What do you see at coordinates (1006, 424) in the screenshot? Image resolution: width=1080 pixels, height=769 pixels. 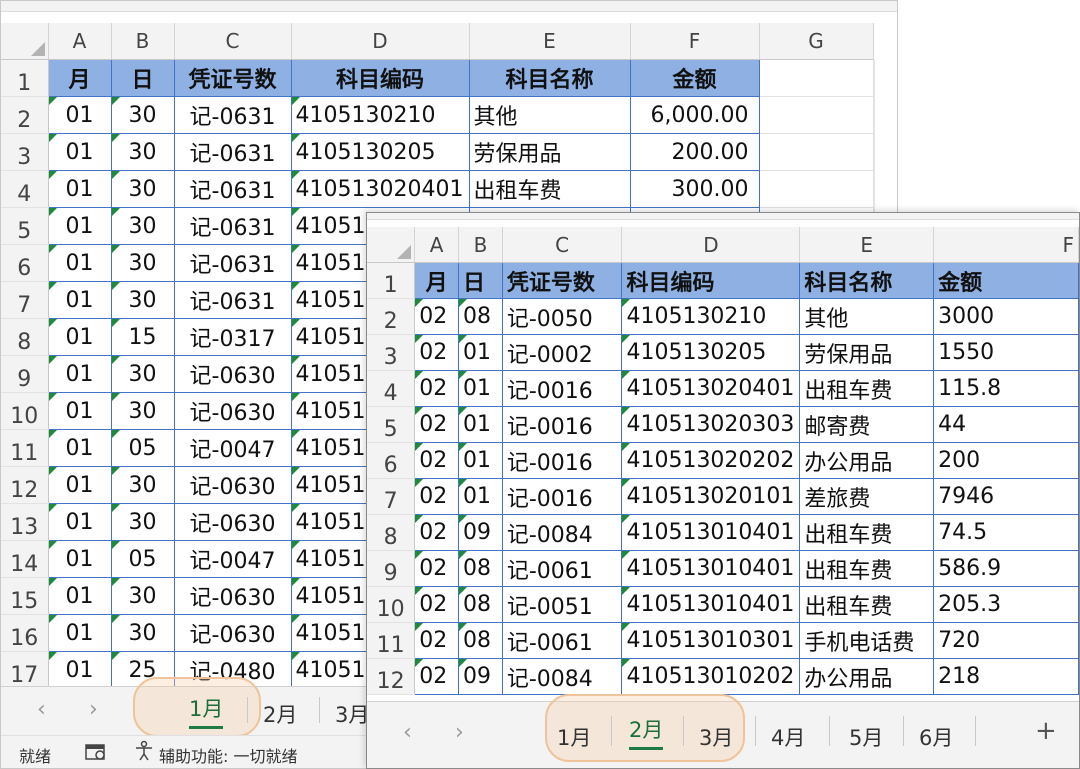 I see `cell: 44` at bounding box center [1006, 424].